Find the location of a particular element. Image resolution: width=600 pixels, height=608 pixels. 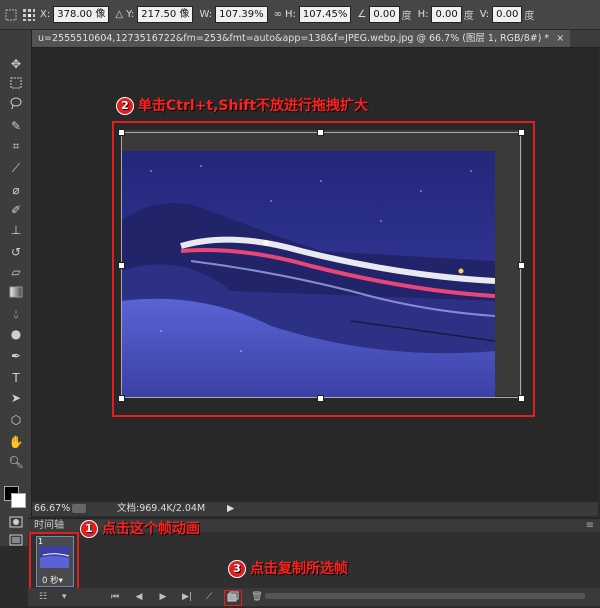

tween-icon: ⟋ is located at coordinates (209, 597).